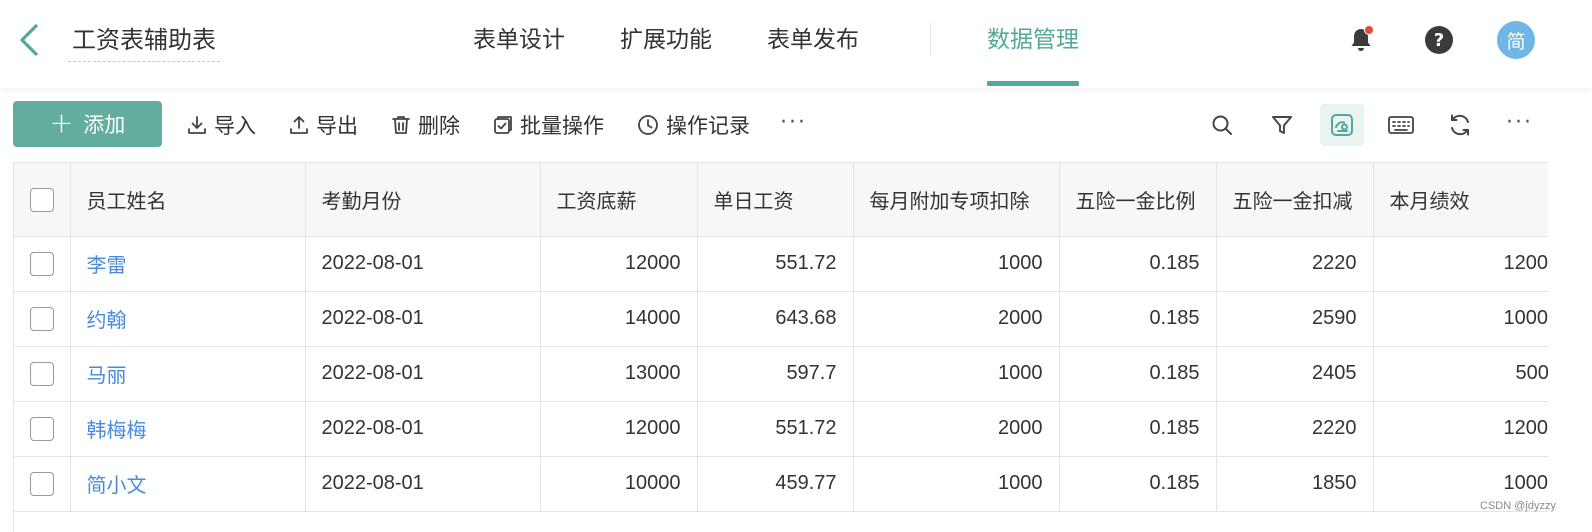 The height and width of the screenshot is (532, 1592). Describe the element at coordinates (1342, 125) in the screenshot. I see `view-mode-icon` at that location.